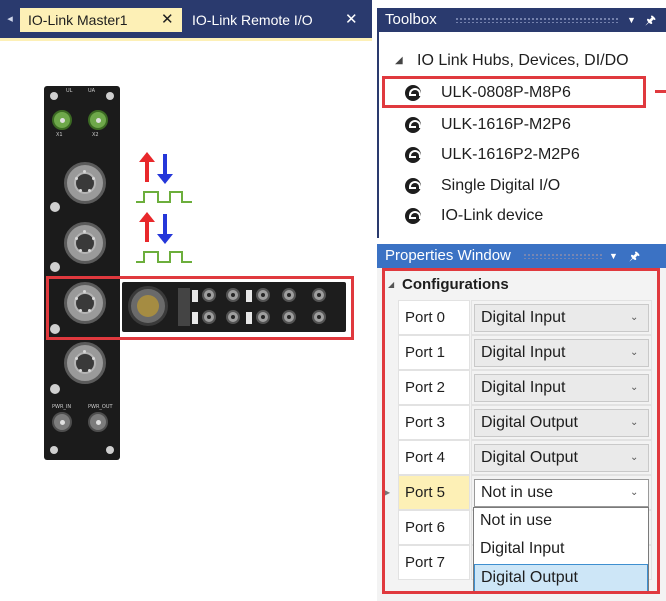 This screenshot has width=666, height=601. What do you see at coordinates (85, 363) in the screenshot?
I see `port-3-connector-icon` at bounding box center [85, 363].